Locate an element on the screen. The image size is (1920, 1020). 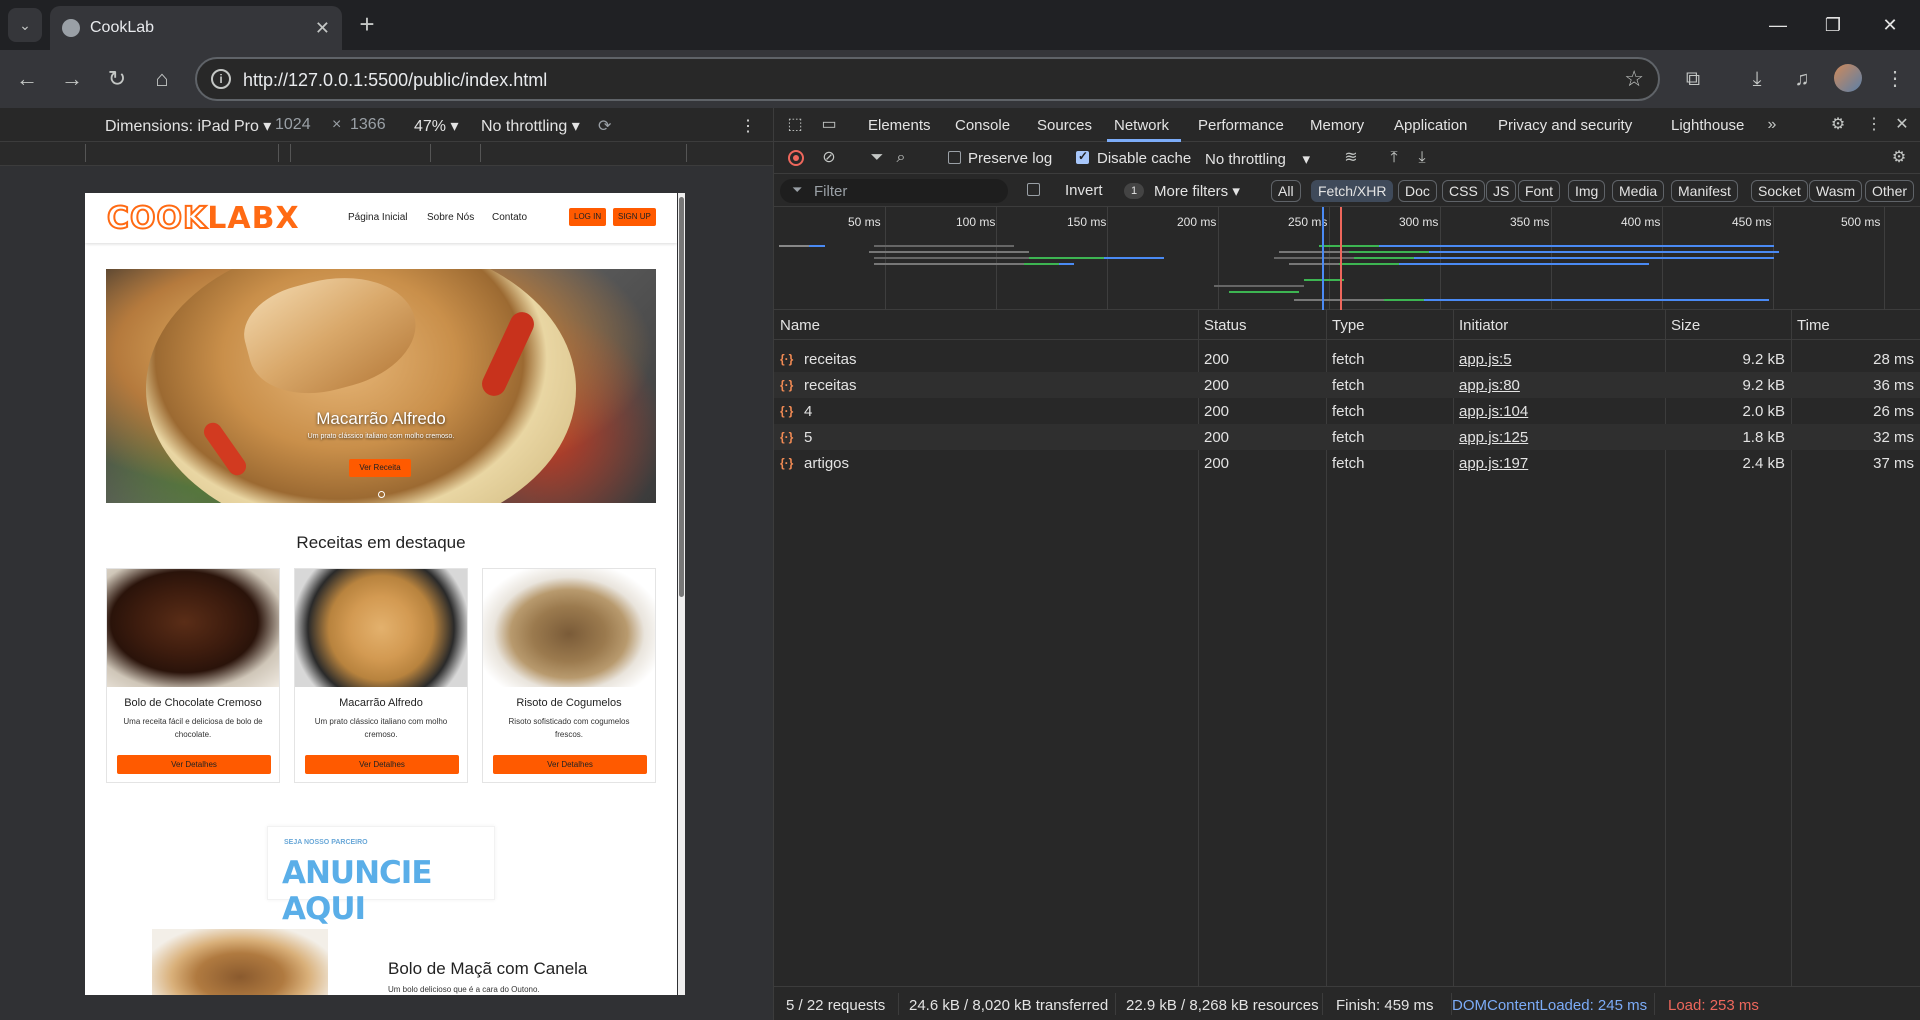
tab-memory: Memory is located at coordinates (1337, 125).